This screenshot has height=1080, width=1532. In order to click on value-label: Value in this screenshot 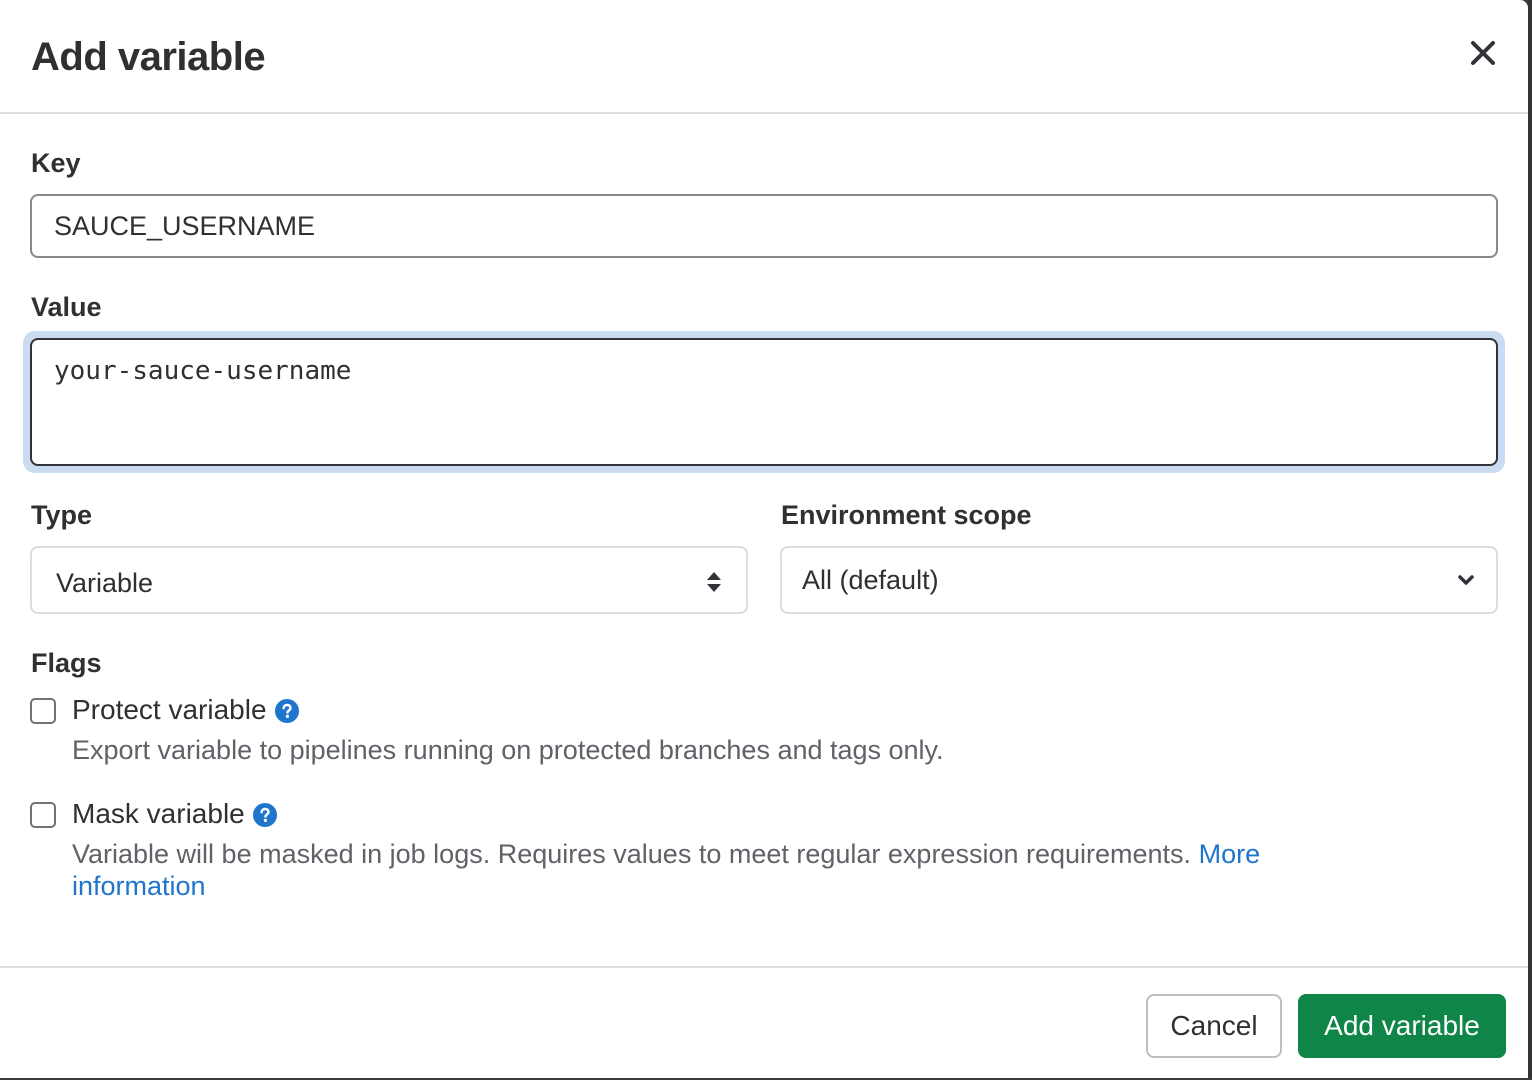, I will do `click(66, 307)`.